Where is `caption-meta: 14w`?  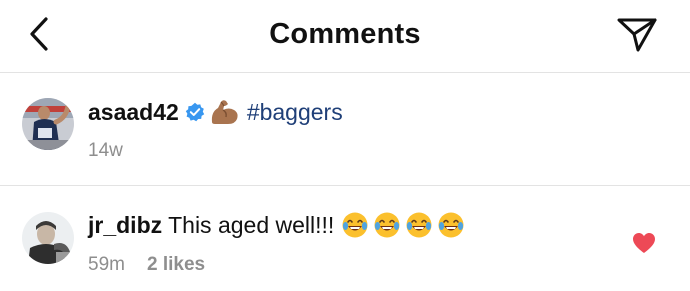 caption-meta: 14w is located at coordinates (105, 151).